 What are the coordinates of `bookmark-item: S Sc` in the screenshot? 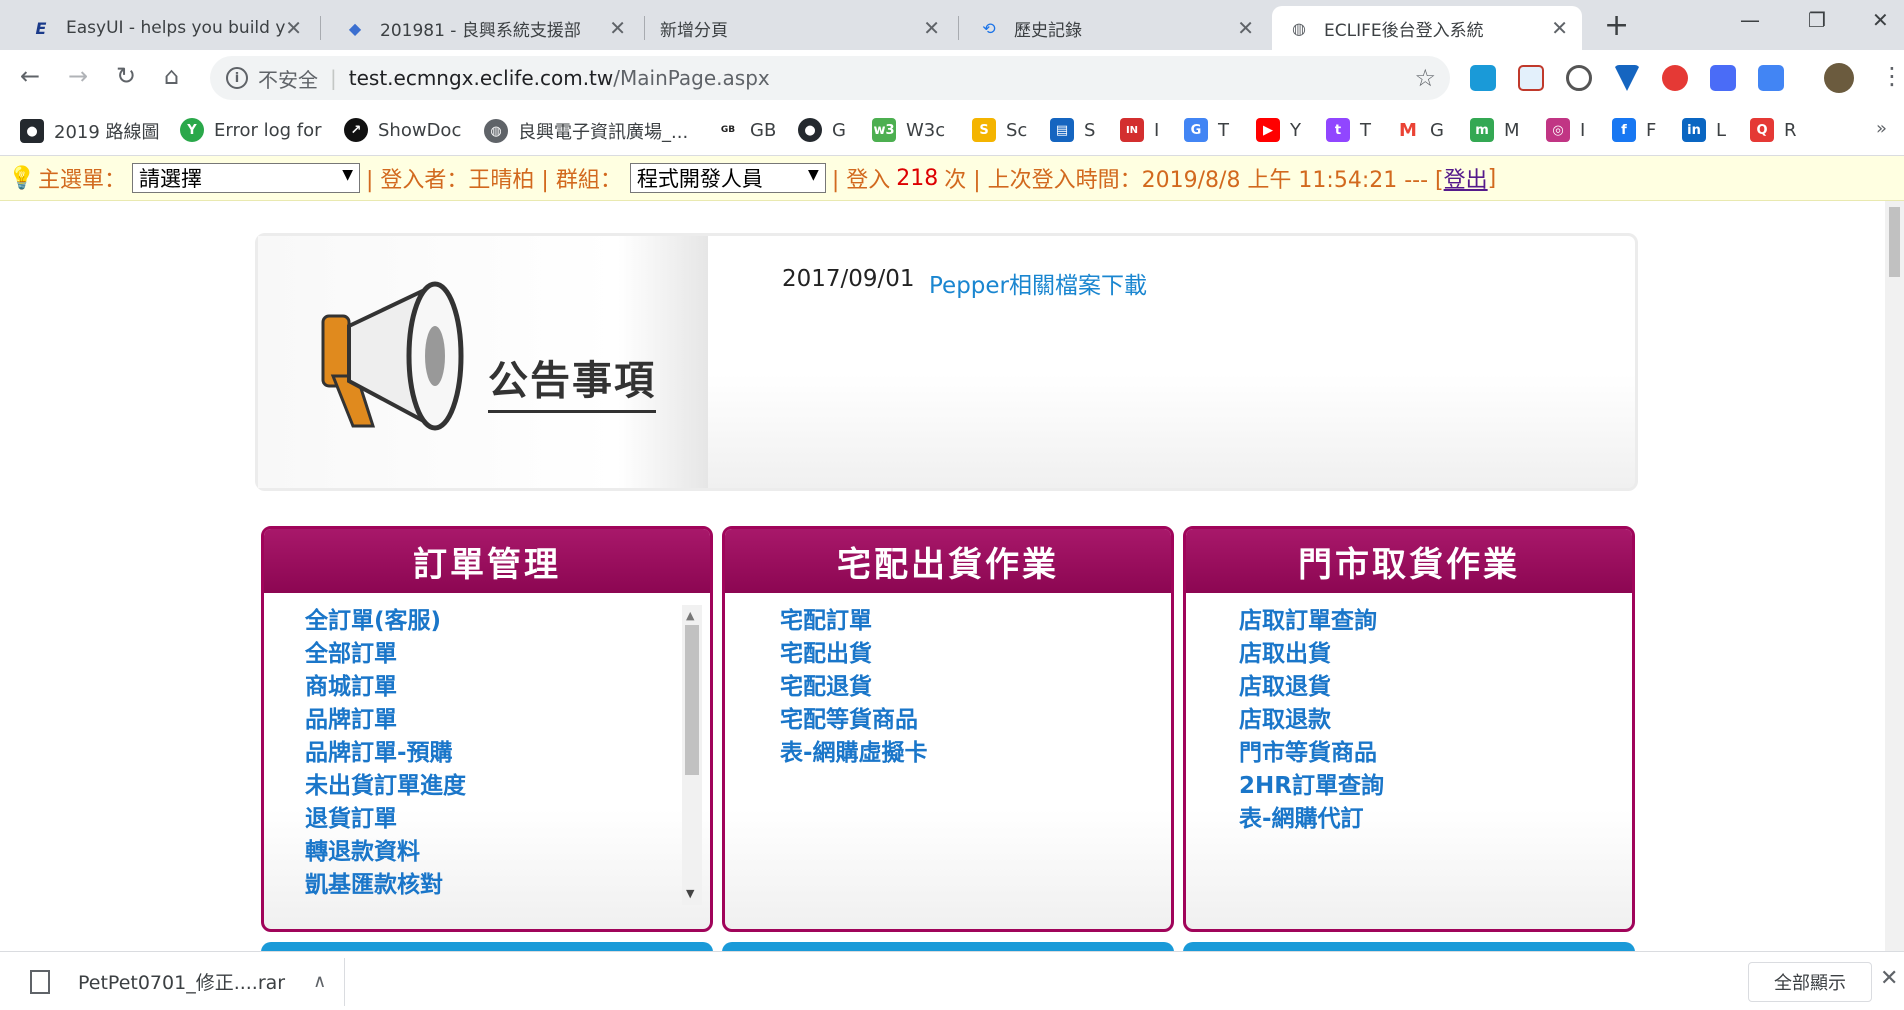 It's located at (999, 130).